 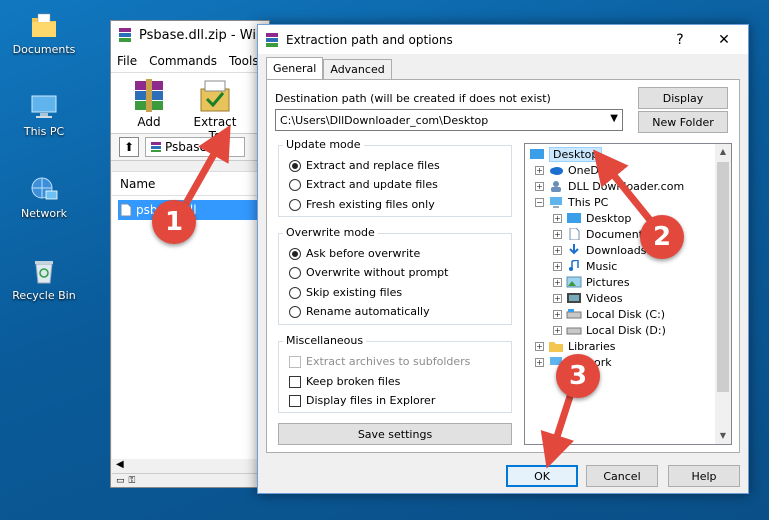 What do you see at coordinates (127, 61) in the screenshot?
I see `menu-file: File` at bounding box center [127, 61].